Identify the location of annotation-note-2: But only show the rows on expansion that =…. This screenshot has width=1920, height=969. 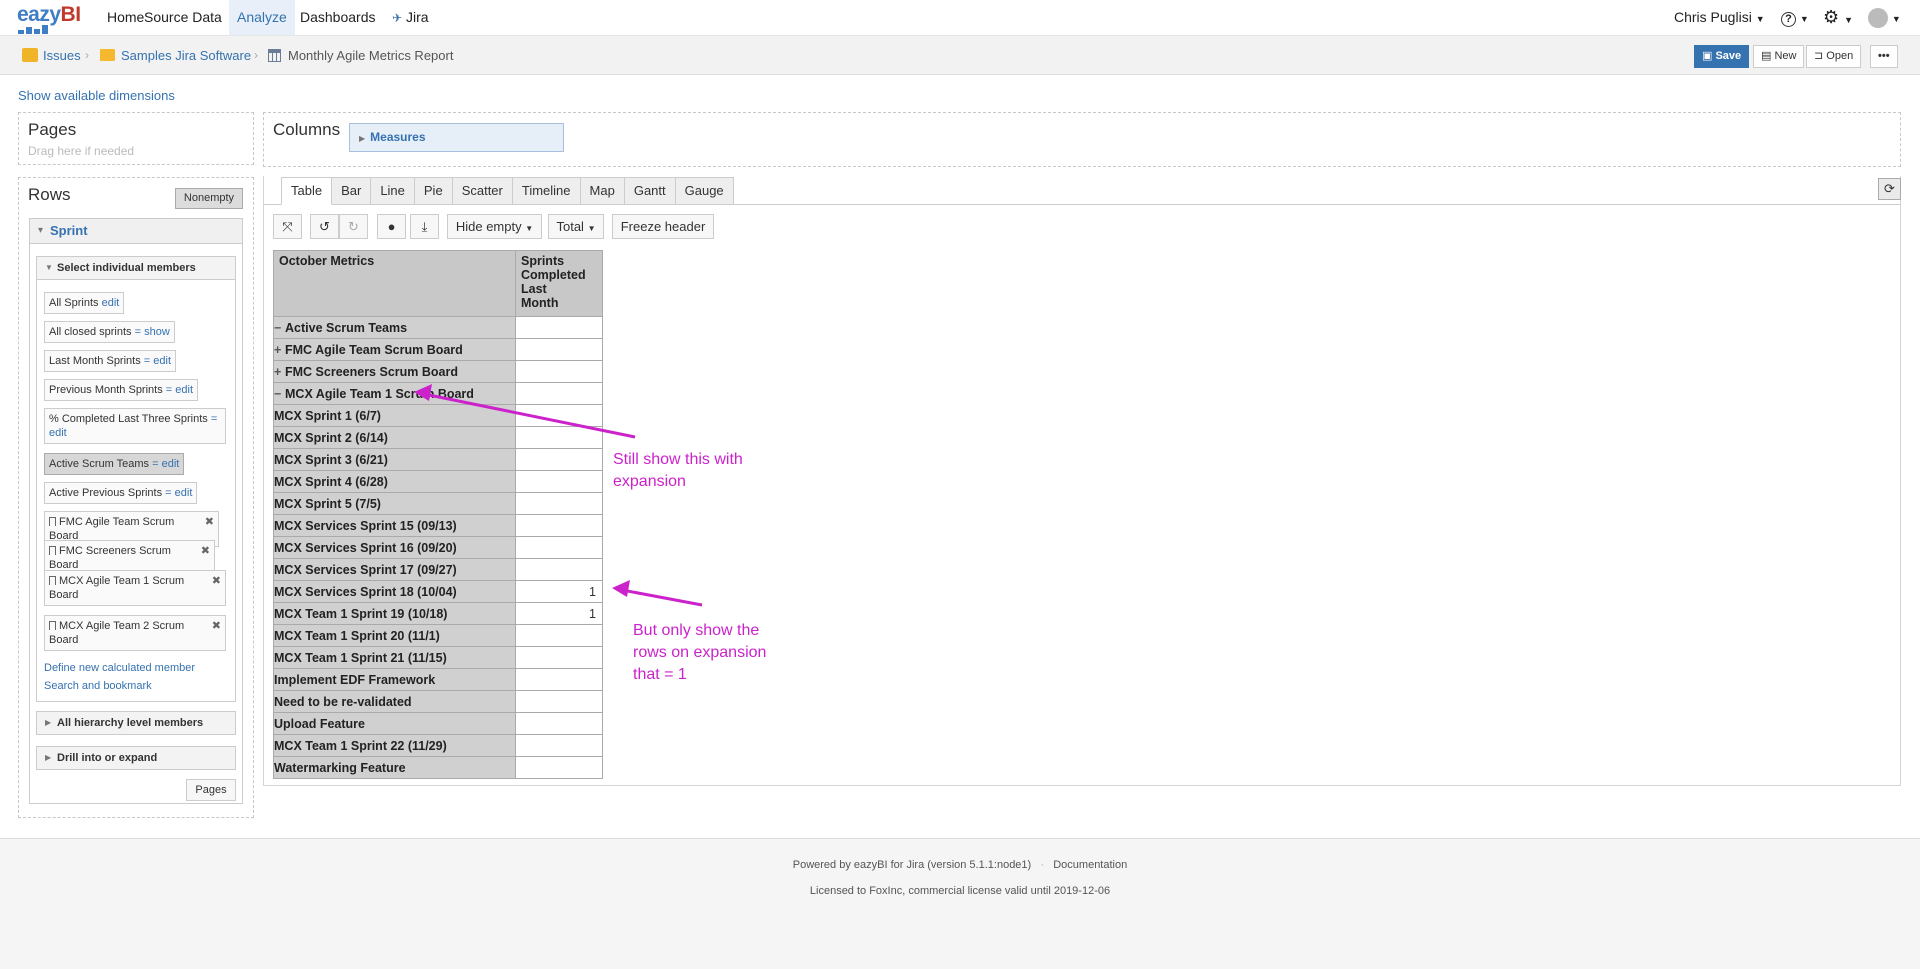
(700, 652).